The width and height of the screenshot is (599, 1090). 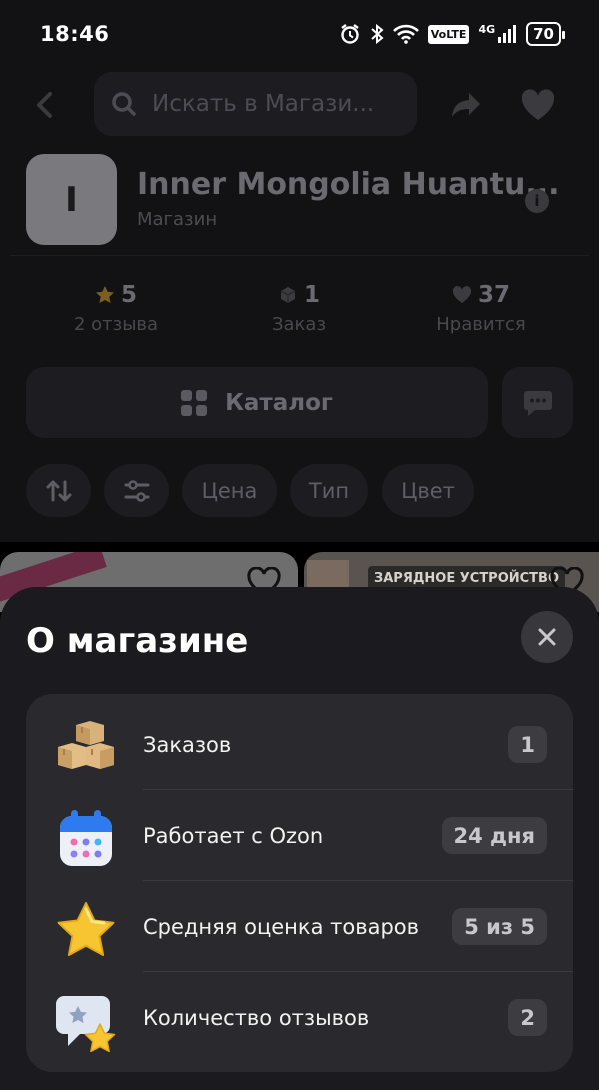 I want to click on close-button, so click(x=547, y=637).